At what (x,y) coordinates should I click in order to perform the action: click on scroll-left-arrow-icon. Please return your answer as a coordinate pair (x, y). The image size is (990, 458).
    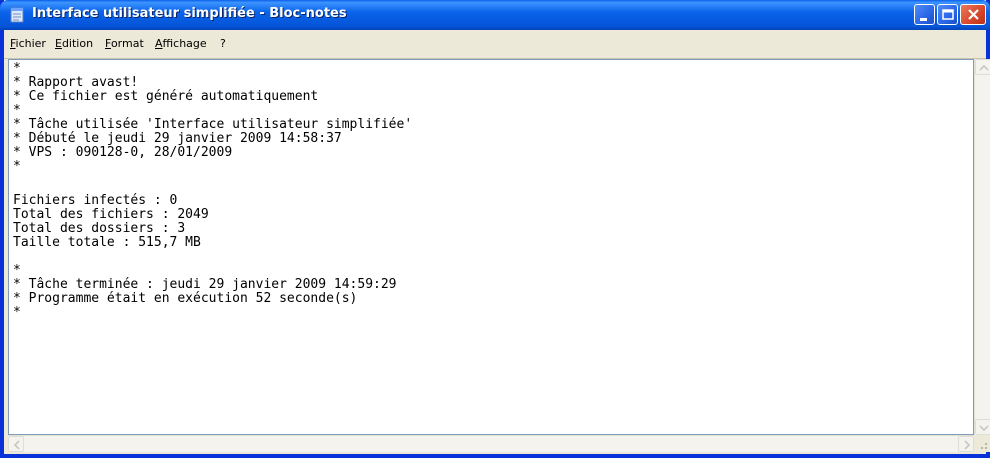
    Looking at the image, I should click on (16, 445).